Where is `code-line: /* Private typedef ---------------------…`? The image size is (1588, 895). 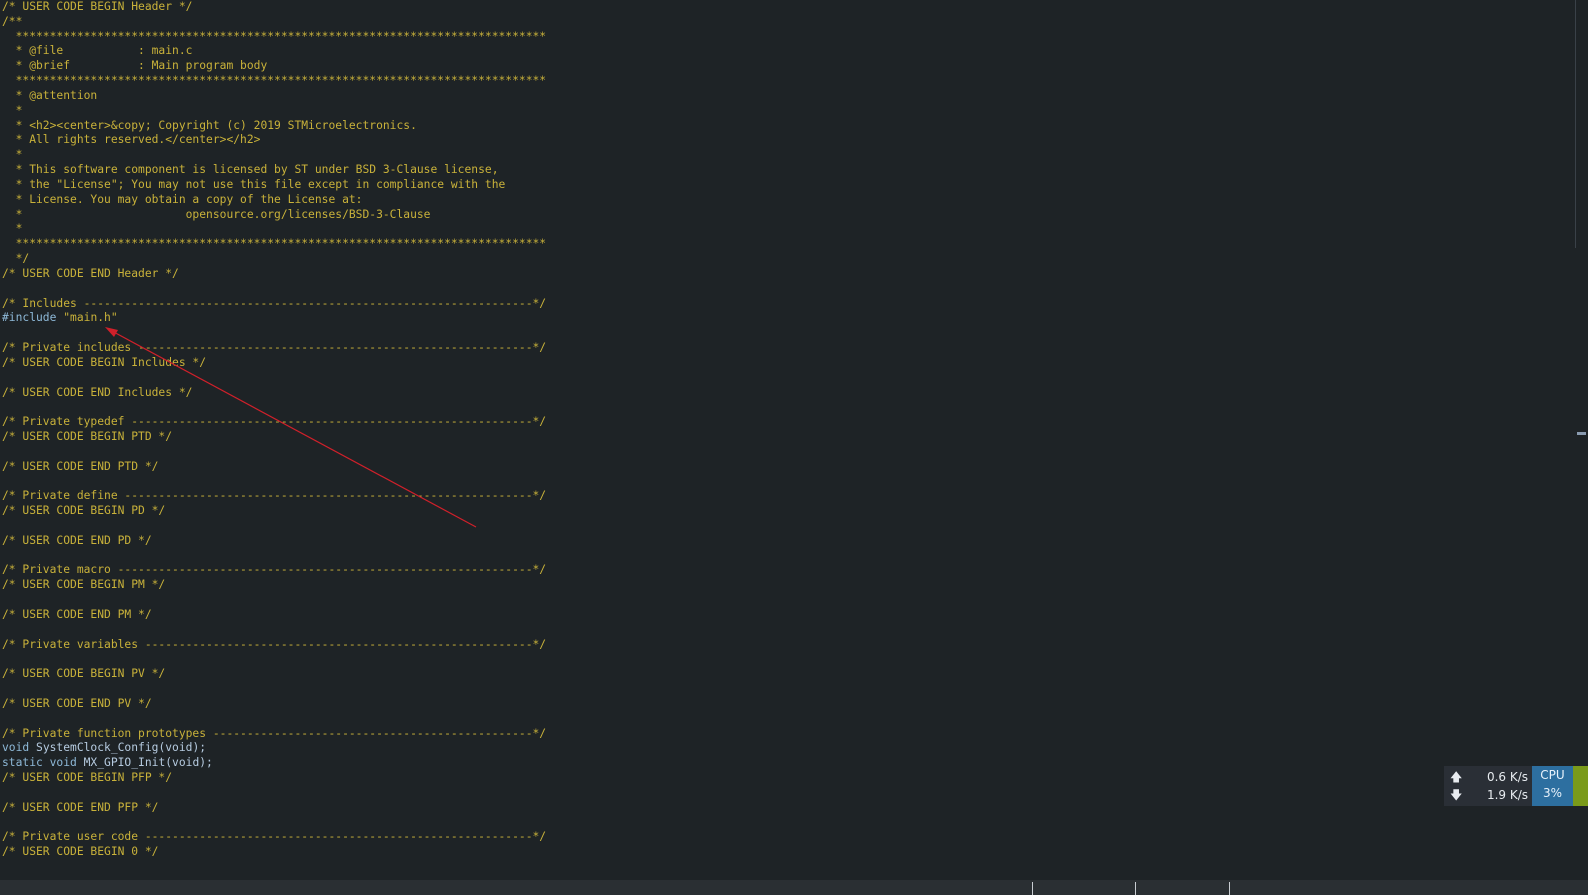 code-line: /* Private typedef ---------------------… is located at coordinates (274, 422).